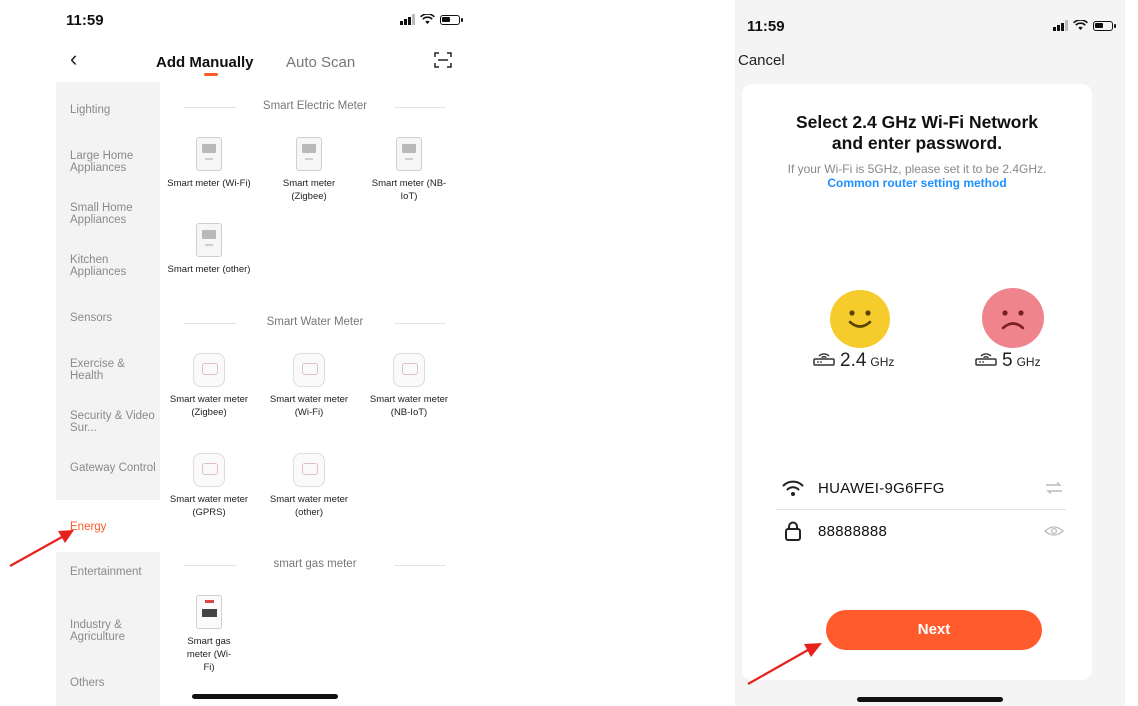  I want to click on device-smart-meter-wifi: Smart meter (Wi-Fi), so click(209, 162).